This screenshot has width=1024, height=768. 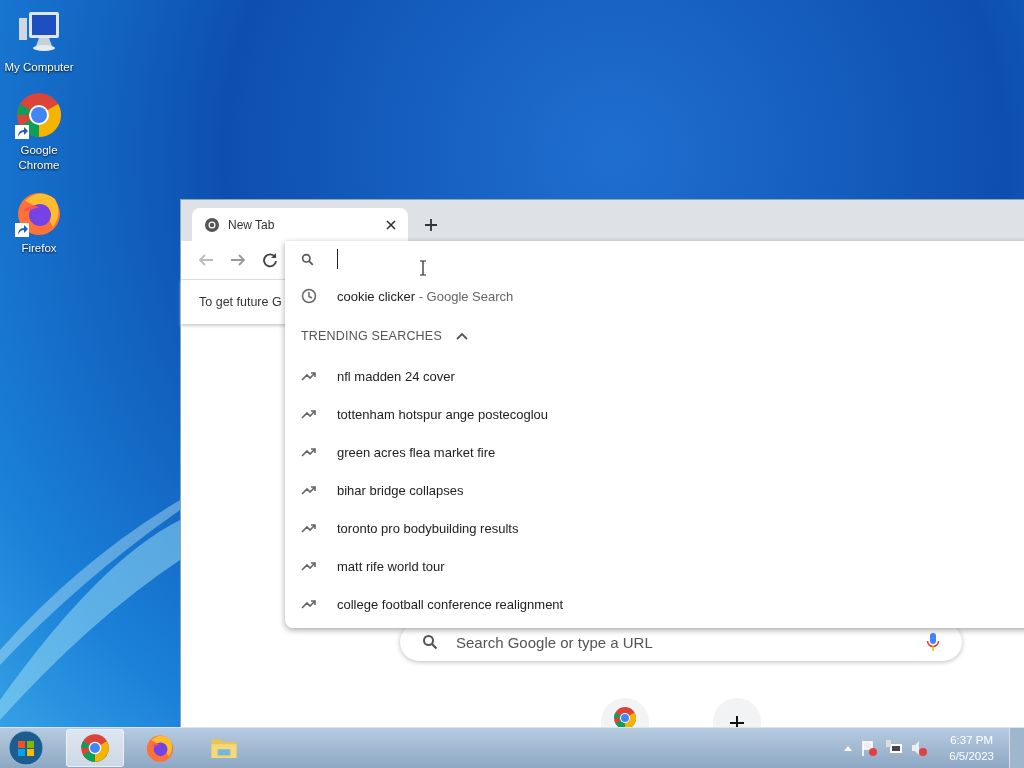 What do you see at coordinates (662, 490) in the screenshot?
I see `trending-suggestion: bihar bridge collapses` at bounding box center [662, 490].